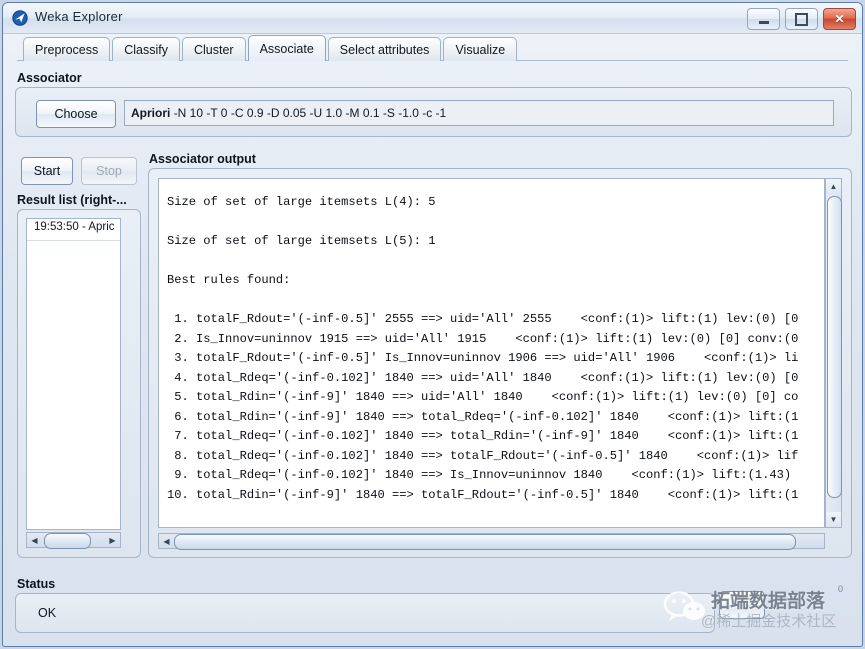 Image resolution: width=865 pixels, height=649 pixels. Describe the element at coordinates (763, 19) in the screenshot. I see `minimize-button` at that location.